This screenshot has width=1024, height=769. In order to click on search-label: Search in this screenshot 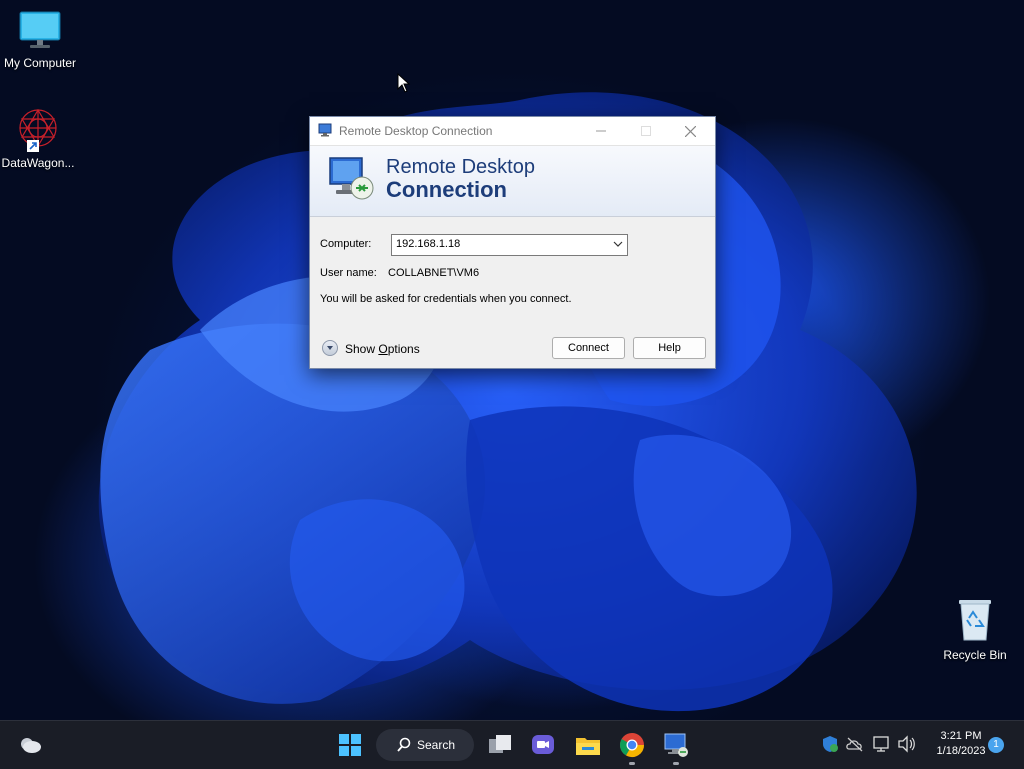, I will do `click(436, 745)`.